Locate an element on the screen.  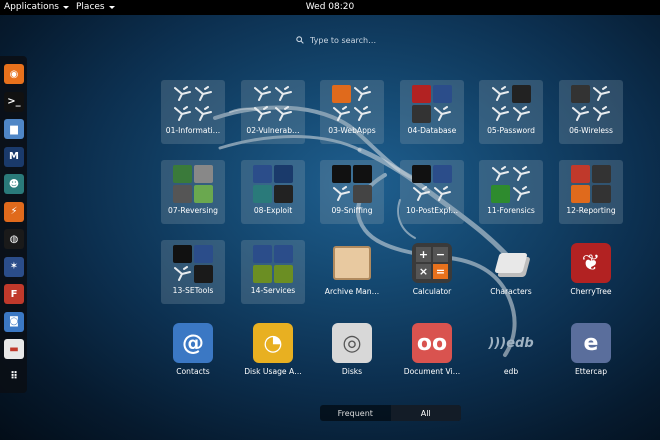
folder-13: 13-SETools is located at coordinates (193, 272).